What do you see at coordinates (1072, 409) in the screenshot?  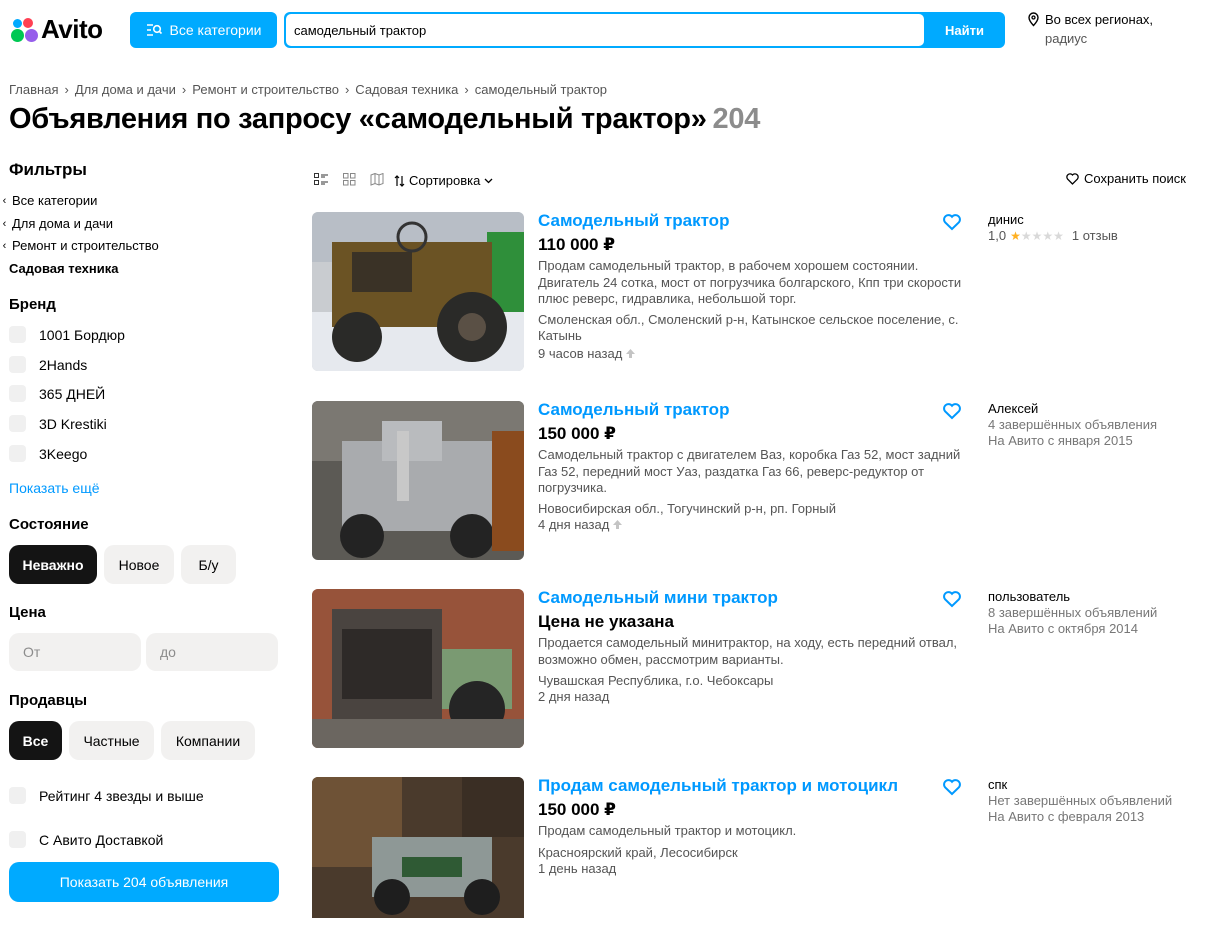 I see `seller-name: Алексей` at bounding box center [1072, 409].